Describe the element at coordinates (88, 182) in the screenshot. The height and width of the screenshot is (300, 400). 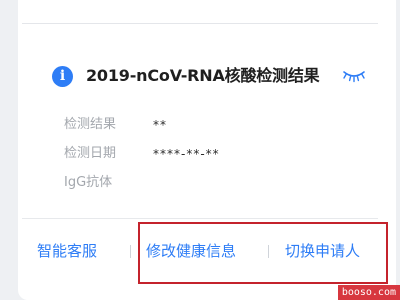
I see `igg-antibody-label: IgG抗体` at that location.